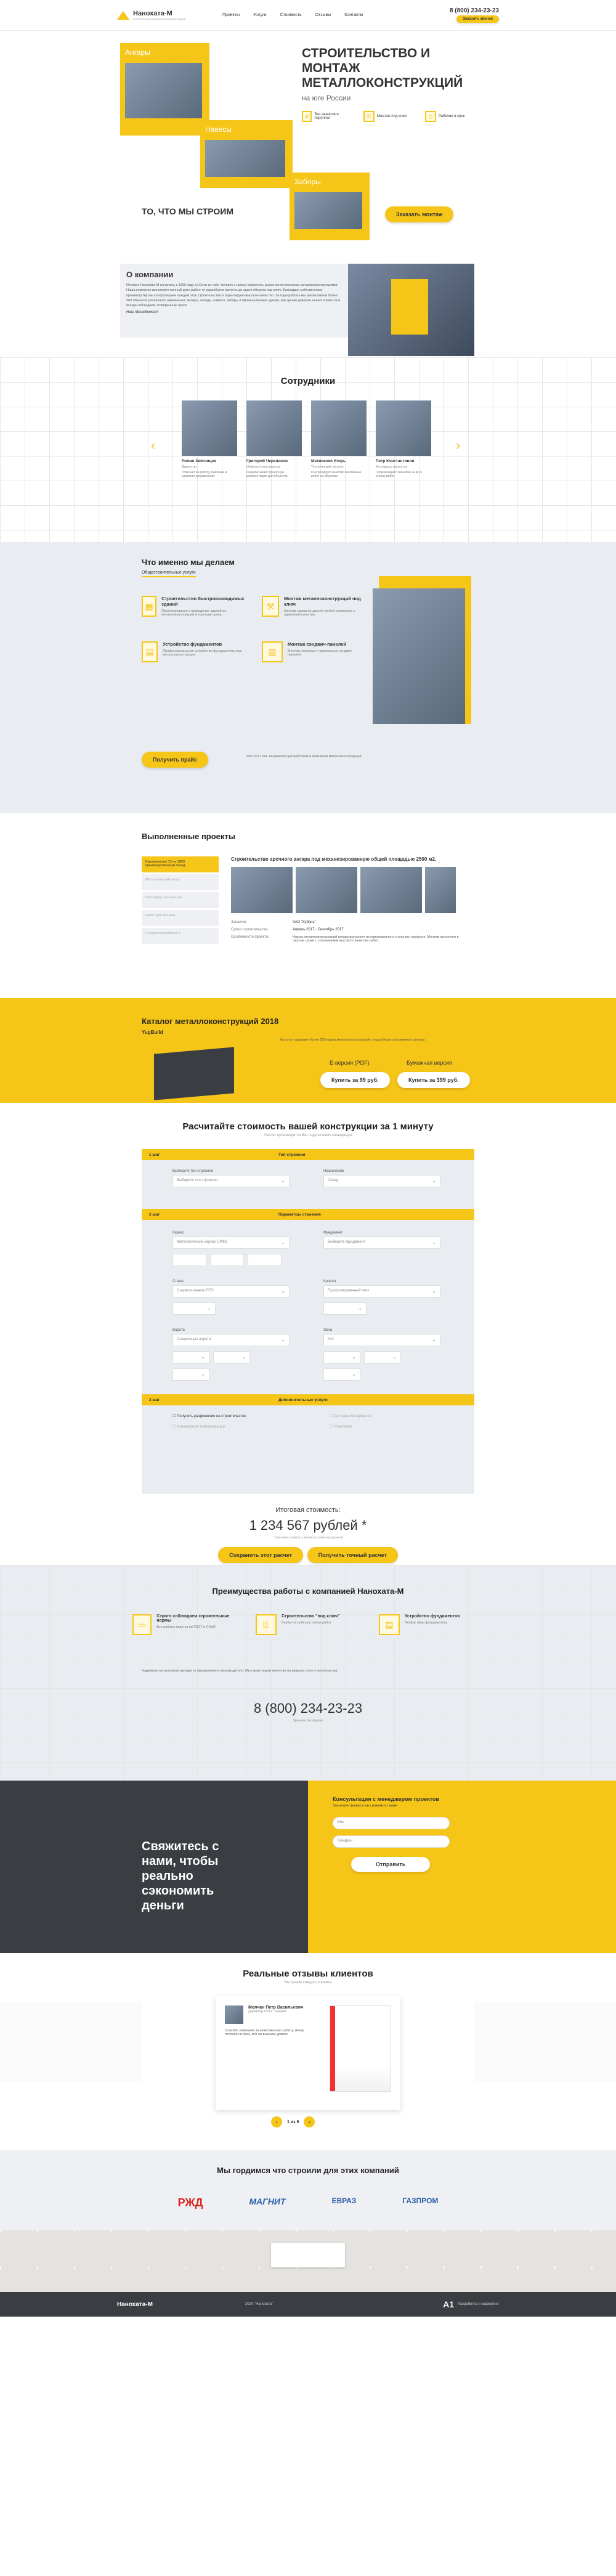 The image size is (616, 2576). What do you see at coordinates (247, 1416) in the screenshot?
I see `option-checkbox: ☐ Получить разрешение на строительство` at bounding box center [247, 1416].